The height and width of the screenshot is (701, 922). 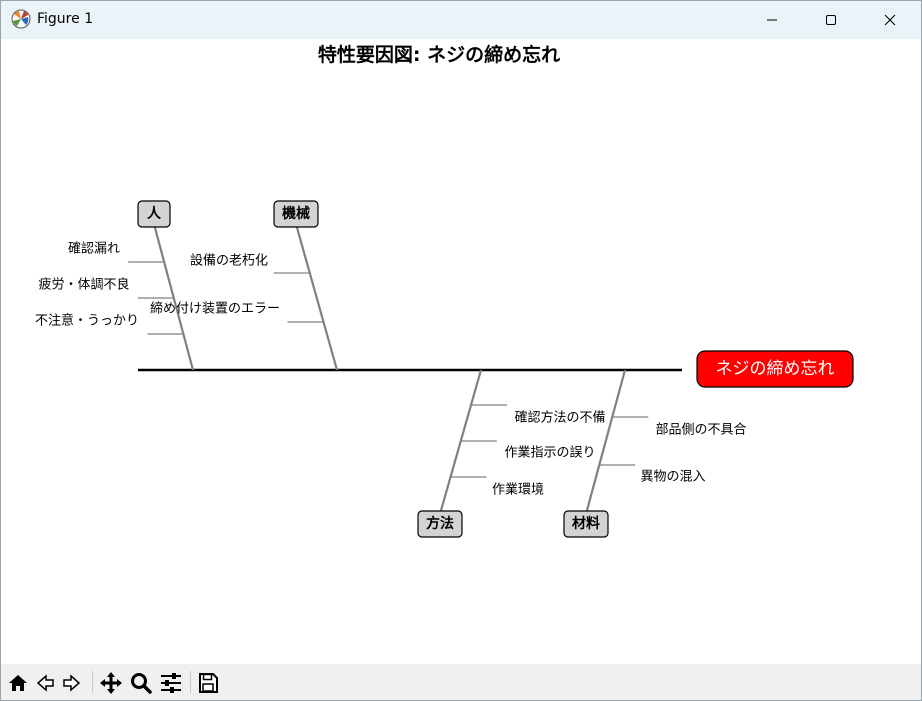 I want to click on pan-button, so click(x=111, y=683).